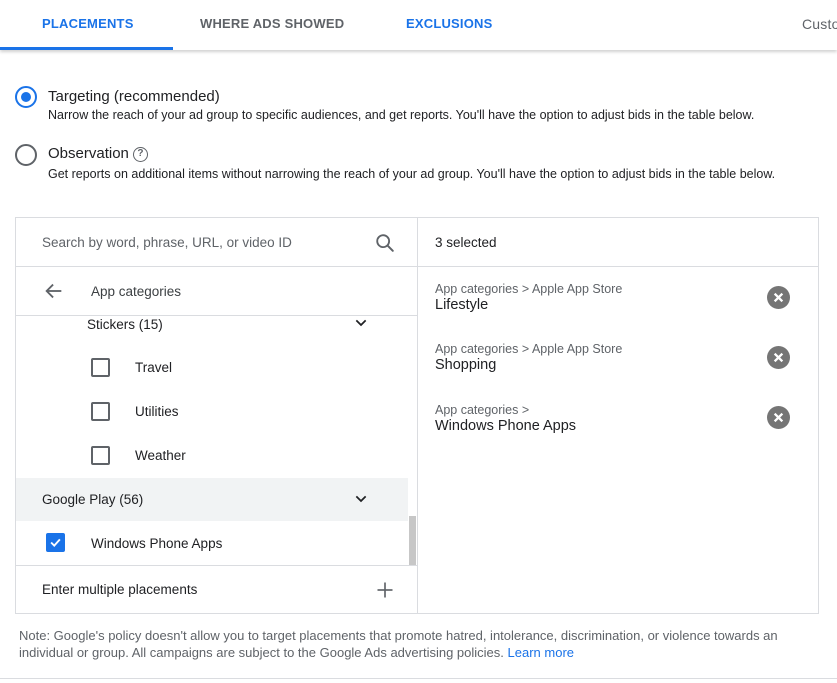 The width and height of the screenshot is (837, 683). I want to click on search-input, so click(202, 242).